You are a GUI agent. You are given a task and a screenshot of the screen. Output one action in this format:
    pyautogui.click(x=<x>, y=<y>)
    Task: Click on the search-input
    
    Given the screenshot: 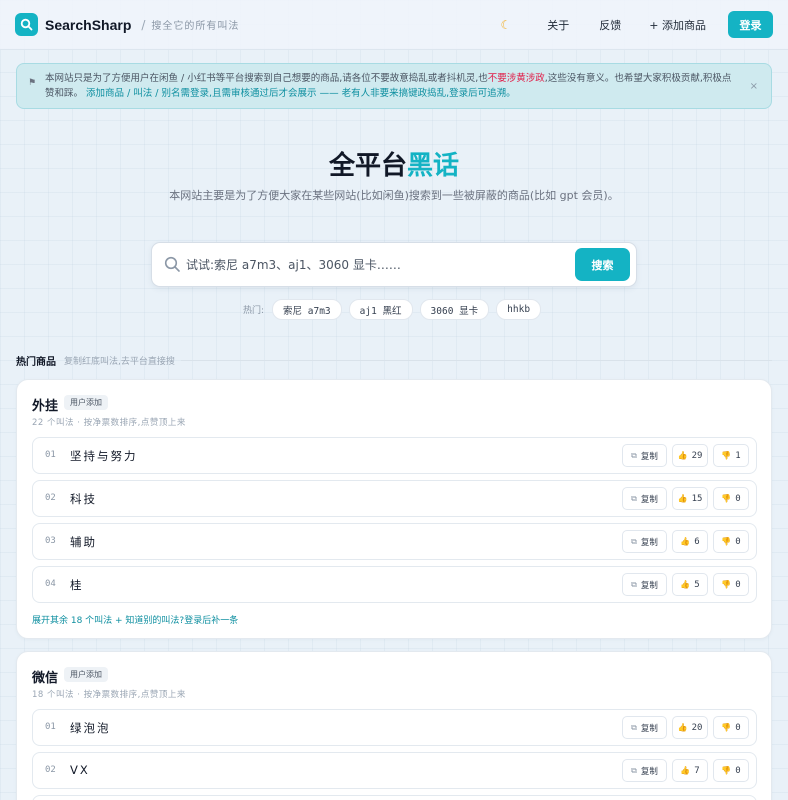 What is the action you would take?
    pyautogui.click(x=376, y=265)
    